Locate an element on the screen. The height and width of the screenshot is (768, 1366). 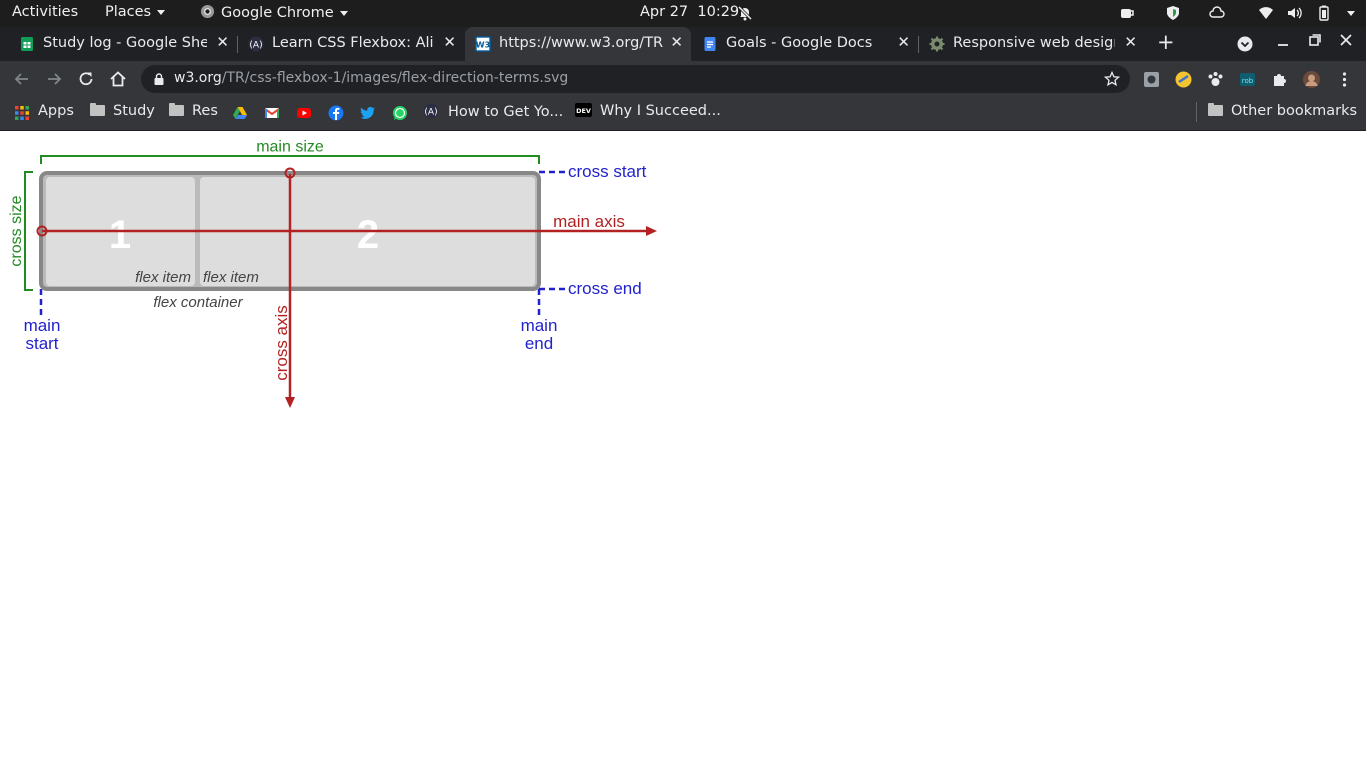
main-start-label-line2: start is located at coordinates (41, 343).